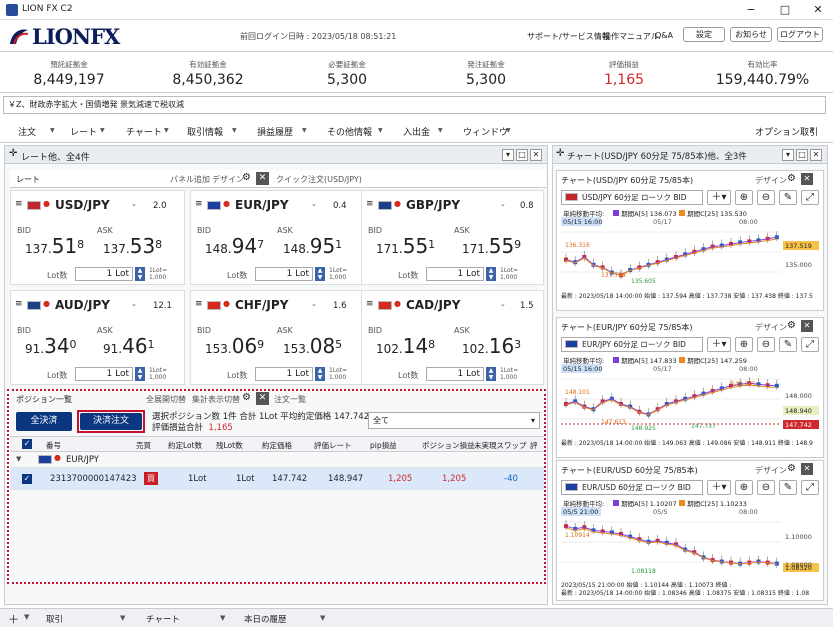 Image resolution: width=833 pixels, height=627 pixels. I want to click on tab-rate: レート, so click(28, 179).